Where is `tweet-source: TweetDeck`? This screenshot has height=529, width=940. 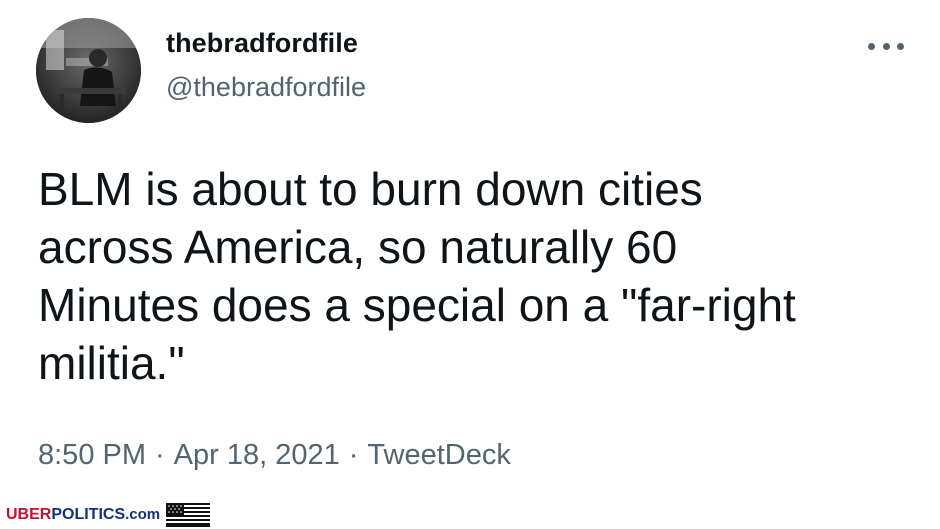 tweet-source: TweetDeck is located at coordinates (438, 455).